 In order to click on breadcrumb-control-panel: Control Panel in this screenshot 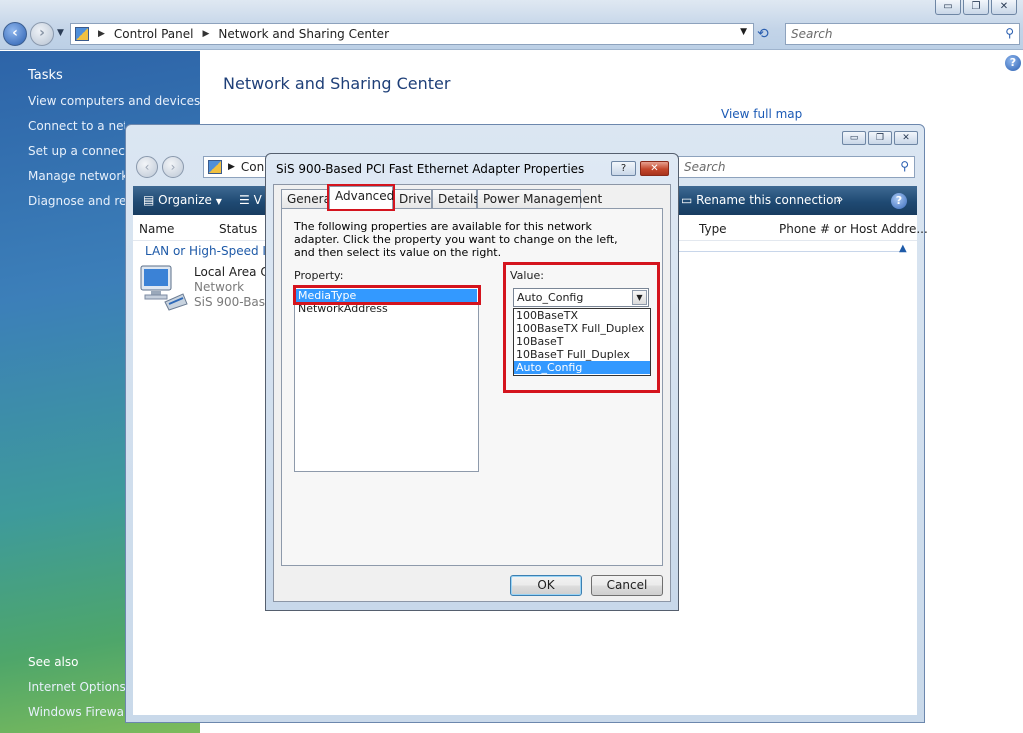, I will do `click(154, 34)`.